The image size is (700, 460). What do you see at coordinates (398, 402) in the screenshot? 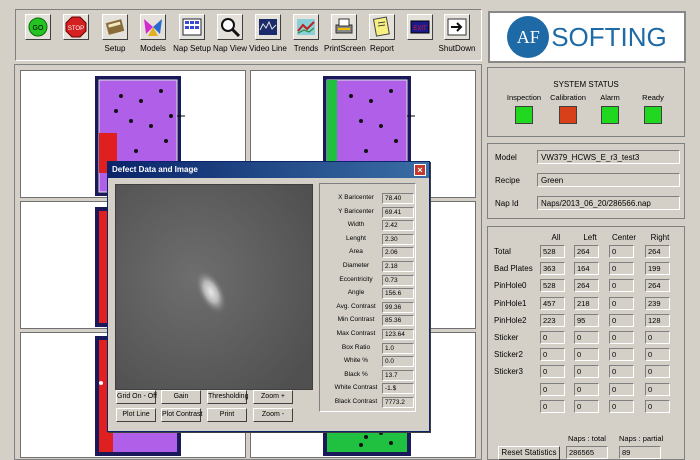
I see `measurement-value: 7773.2` at bounding box center [398, 402].